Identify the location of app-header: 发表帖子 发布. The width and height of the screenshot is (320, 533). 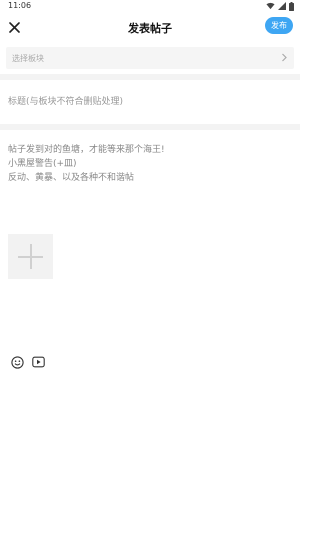
(150, 27).